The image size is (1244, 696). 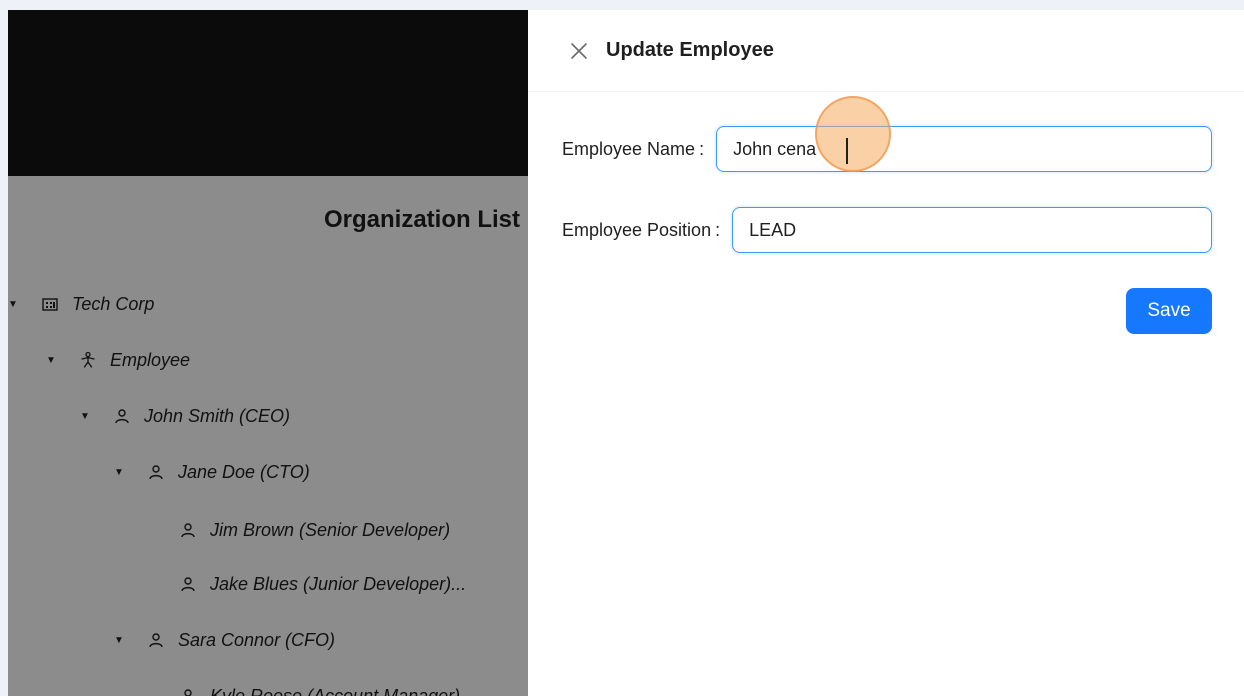 I want to click on employee-position-row: Employee Position :, so click(x=887, y=230).